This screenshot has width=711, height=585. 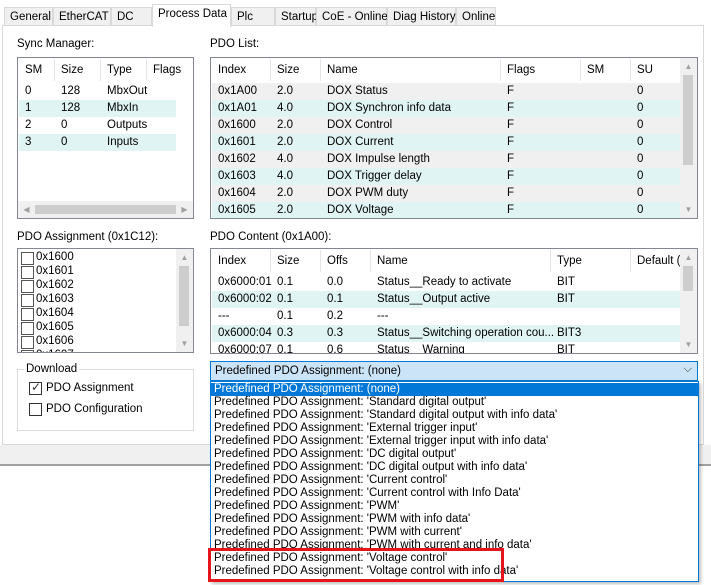 What do you see at coordinates (123, 142) in the screenshot?
I see `table-cell: Inputs` at bounding box center [123, 142].